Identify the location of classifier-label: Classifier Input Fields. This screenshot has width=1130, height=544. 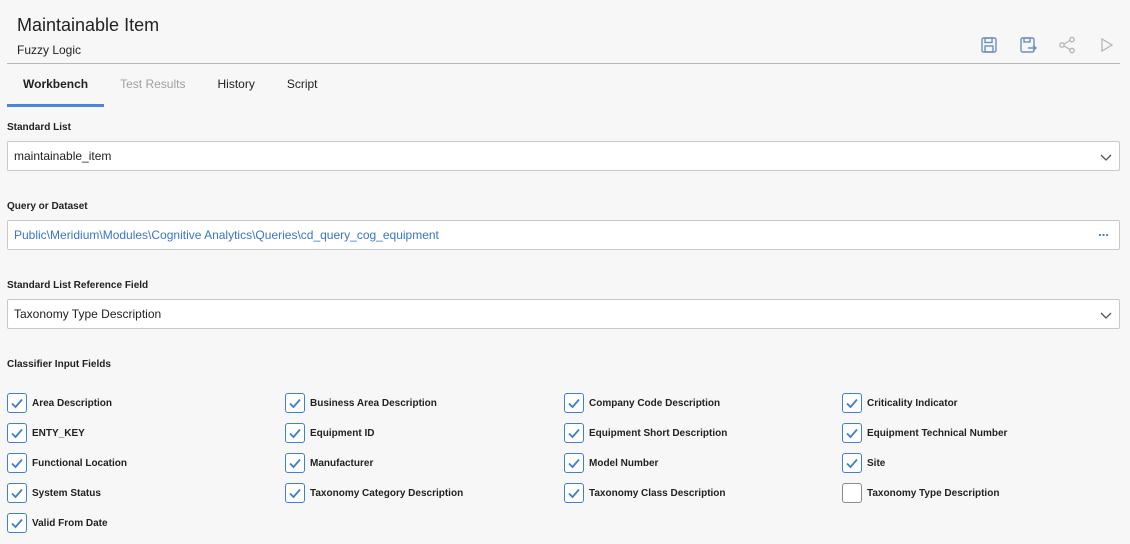
(59, 364).